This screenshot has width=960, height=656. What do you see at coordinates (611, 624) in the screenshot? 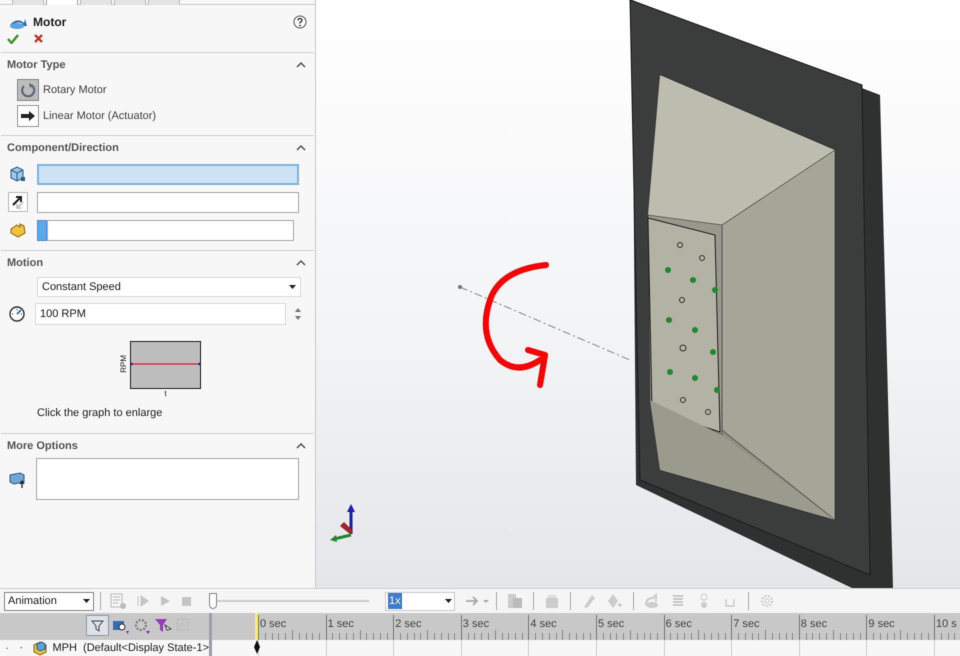
I see `time-label: 5 sec` at bounding box center [611, 624].